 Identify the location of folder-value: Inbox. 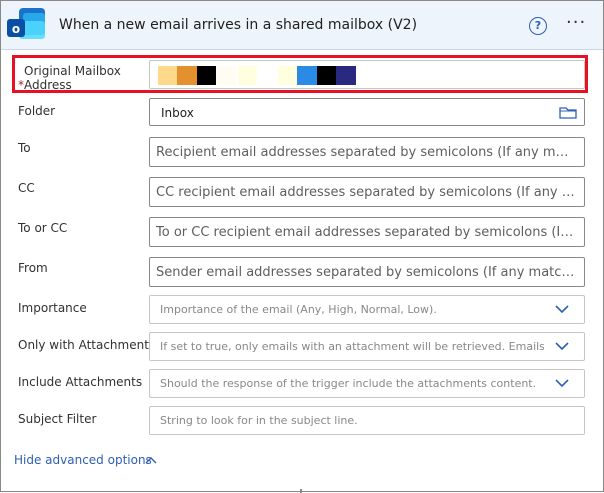
(177, 113).